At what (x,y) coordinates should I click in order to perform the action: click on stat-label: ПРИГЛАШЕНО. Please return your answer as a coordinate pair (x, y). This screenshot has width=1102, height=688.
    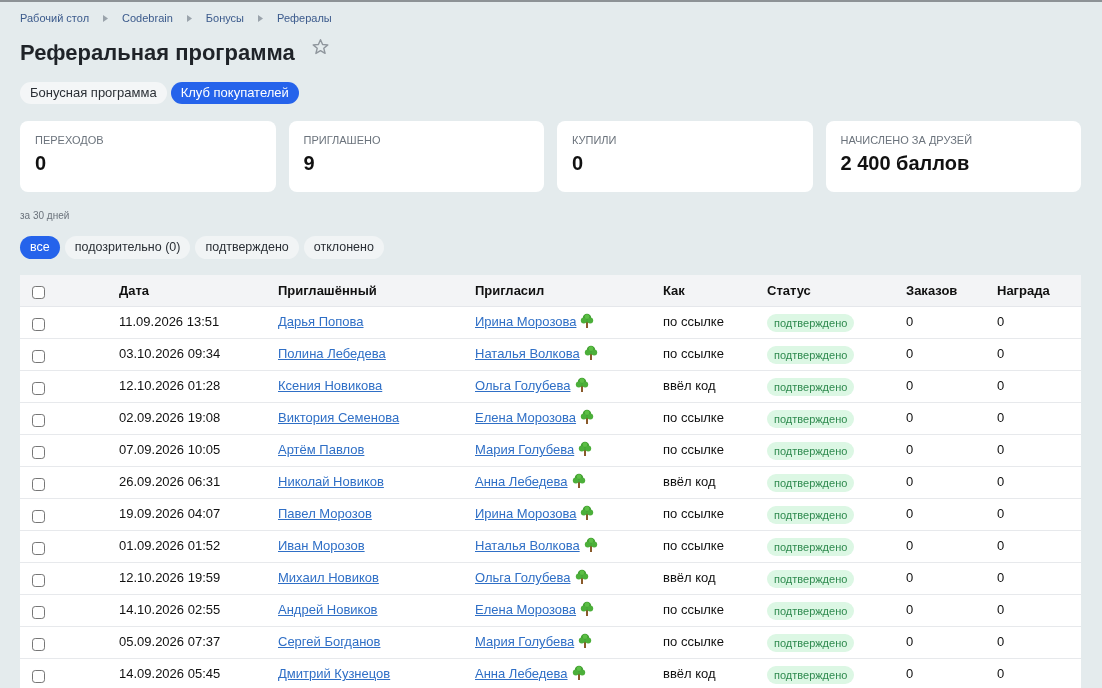
    Looking at the image, I should click on (342, 140).